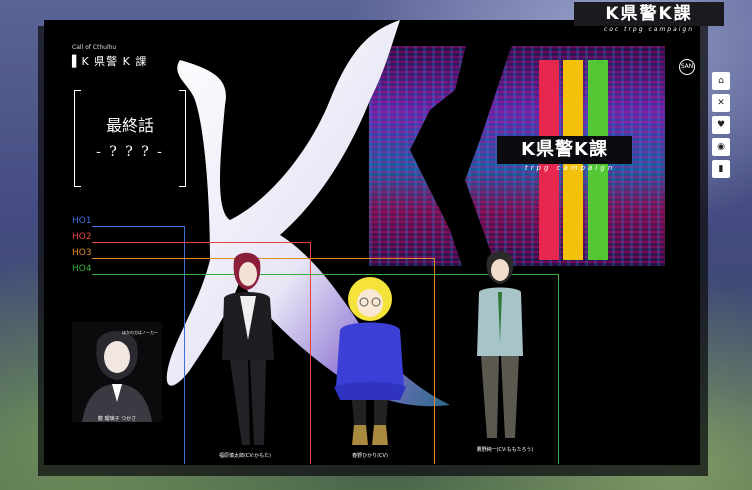 This screenshot has height=490, width=752. Describe the element at coordinates (110, 61) in the screenshot. I see `small-title-logo: ▌K 県警 K 課` at that location.